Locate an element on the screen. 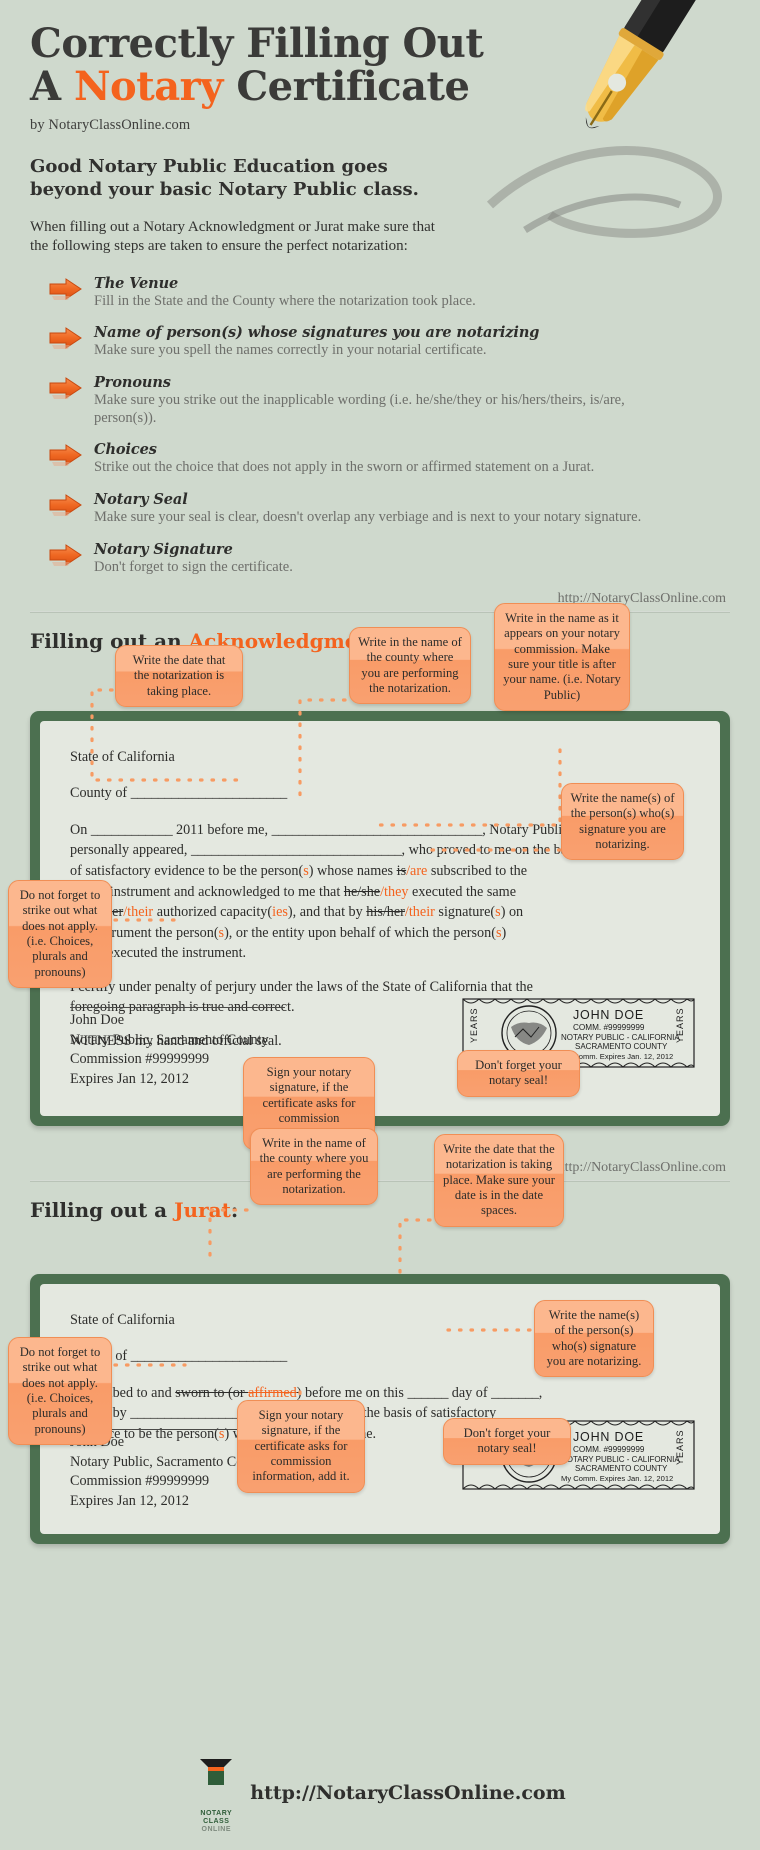 The image size is (760, 1850). footer-url: http://NotaryClassOnline.com is located at coordinates (407, 1793).